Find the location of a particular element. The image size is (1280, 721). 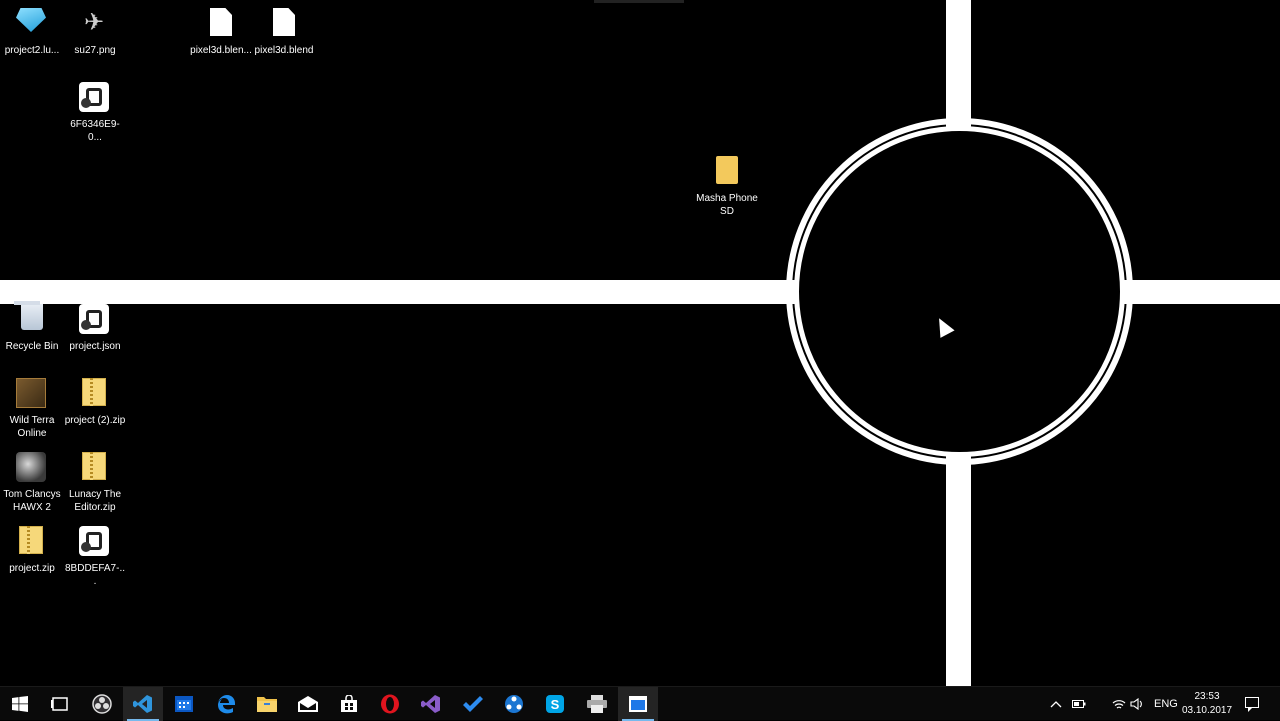

desktop-icon-project-2-zip: project (2).zip is located at coordinates (95, 399).